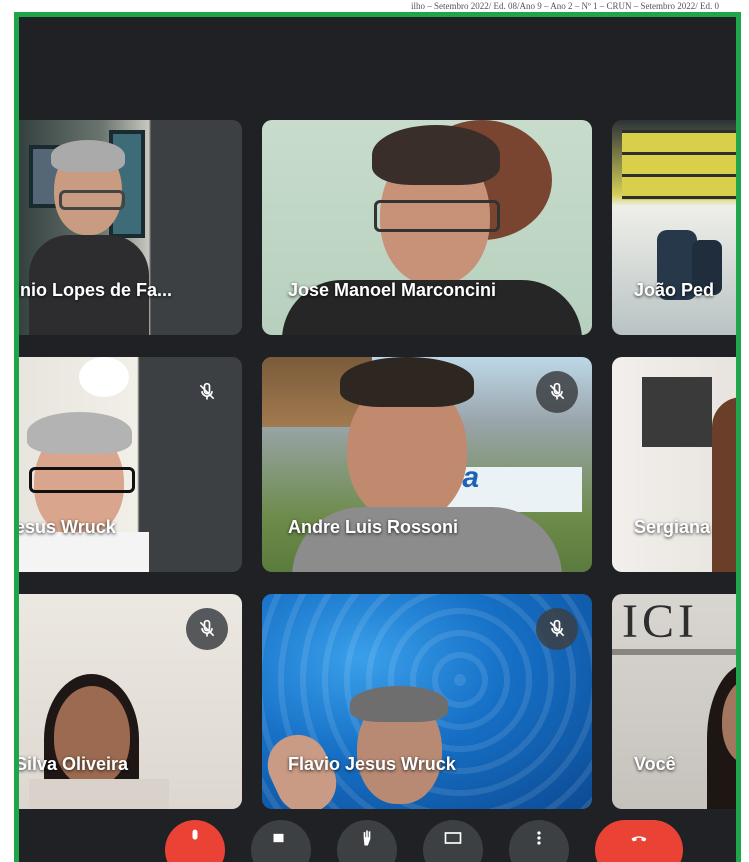 This screenshot has width=749, height=862. I want to click on end-call-icon, so click(639, 839).